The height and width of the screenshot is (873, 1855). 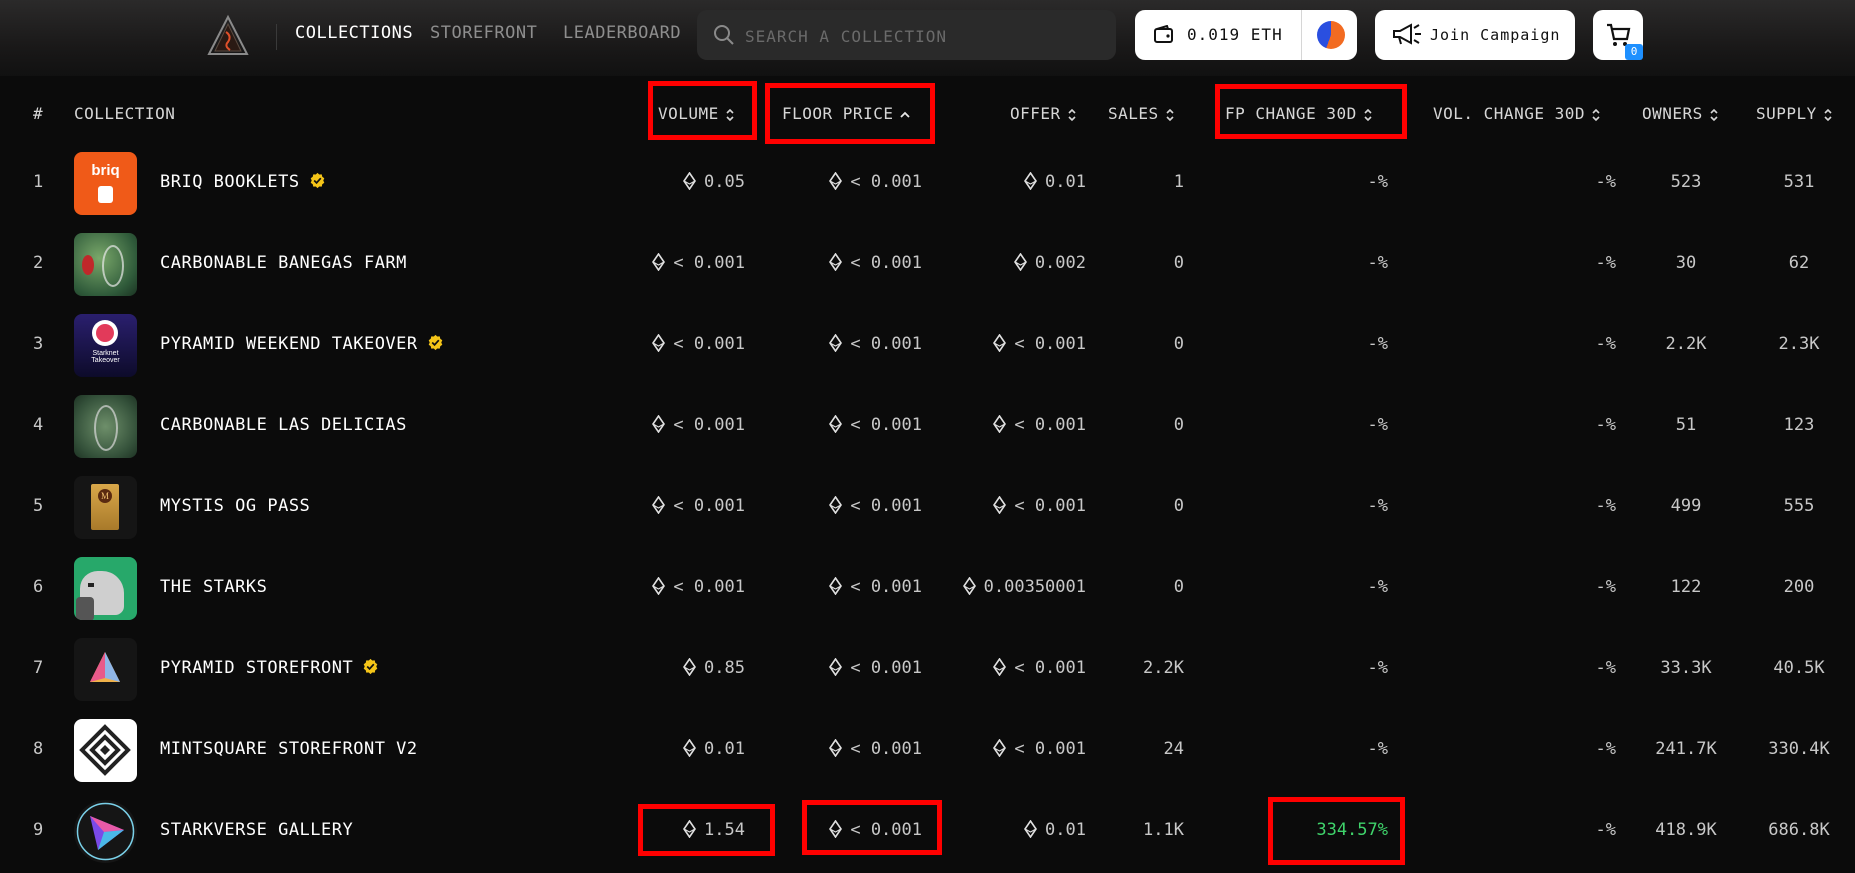 I want to click on collection-name-text: Carbonable Banegas Farm, so click(x=283, y=263).